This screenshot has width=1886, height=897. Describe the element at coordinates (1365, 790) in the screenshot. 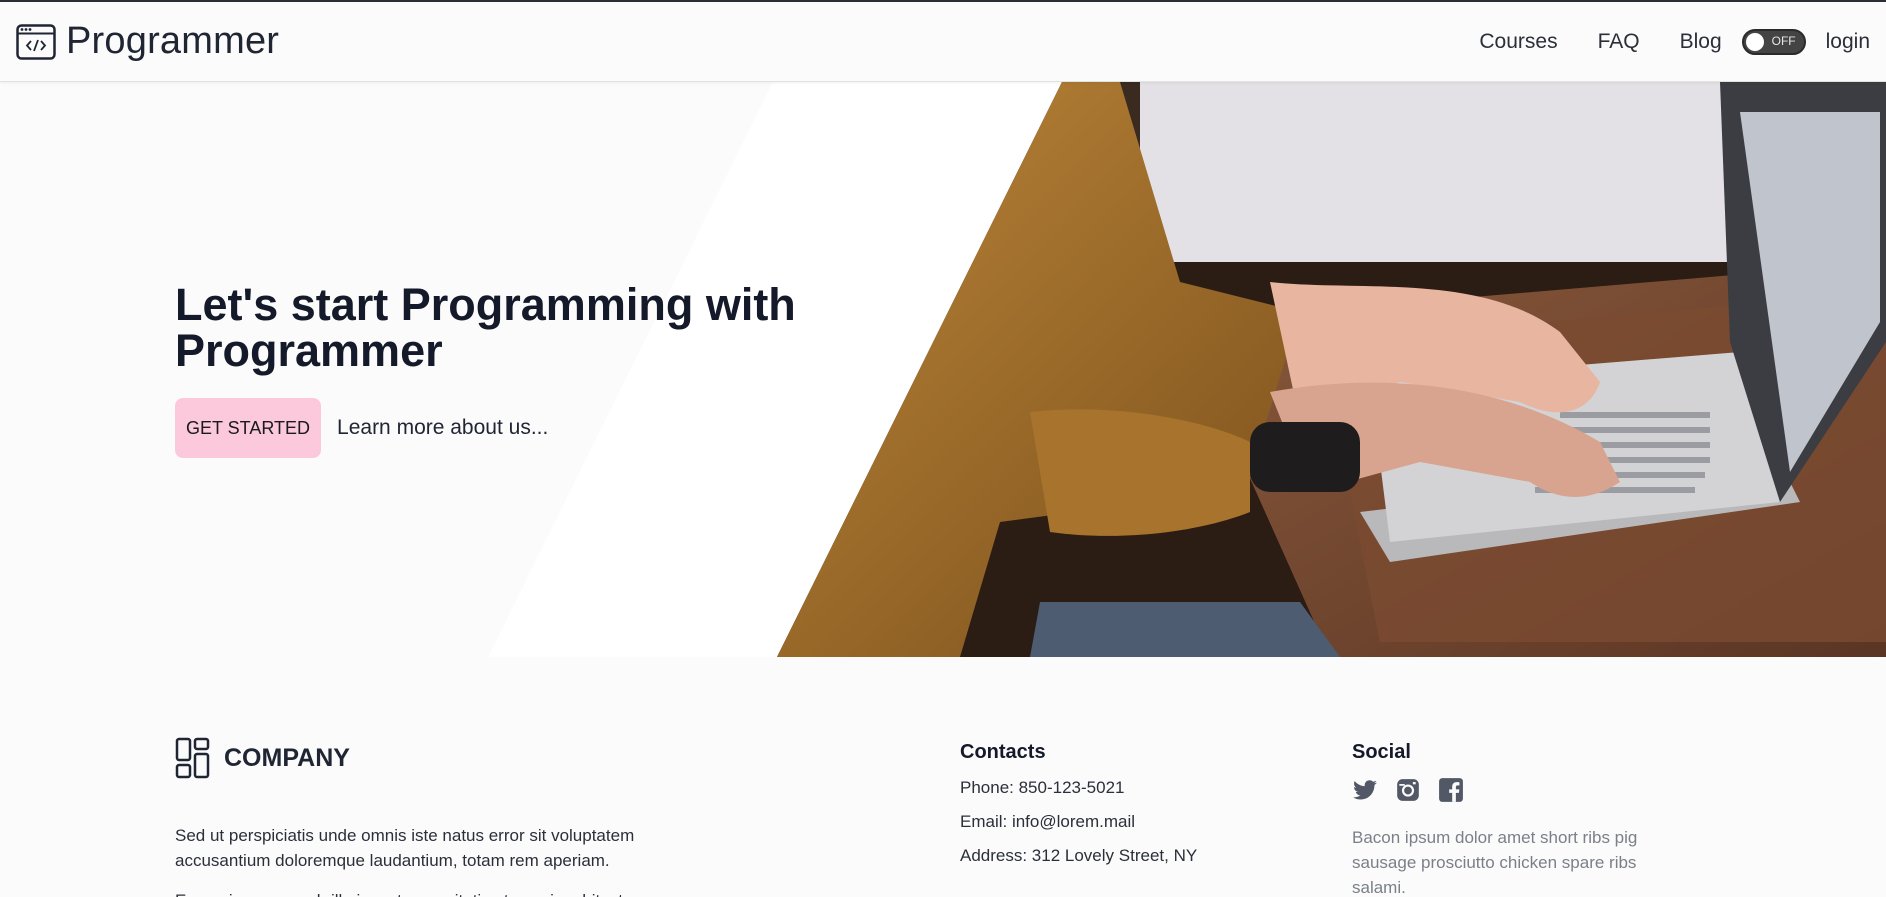

I see `twitter-icon` at that location.